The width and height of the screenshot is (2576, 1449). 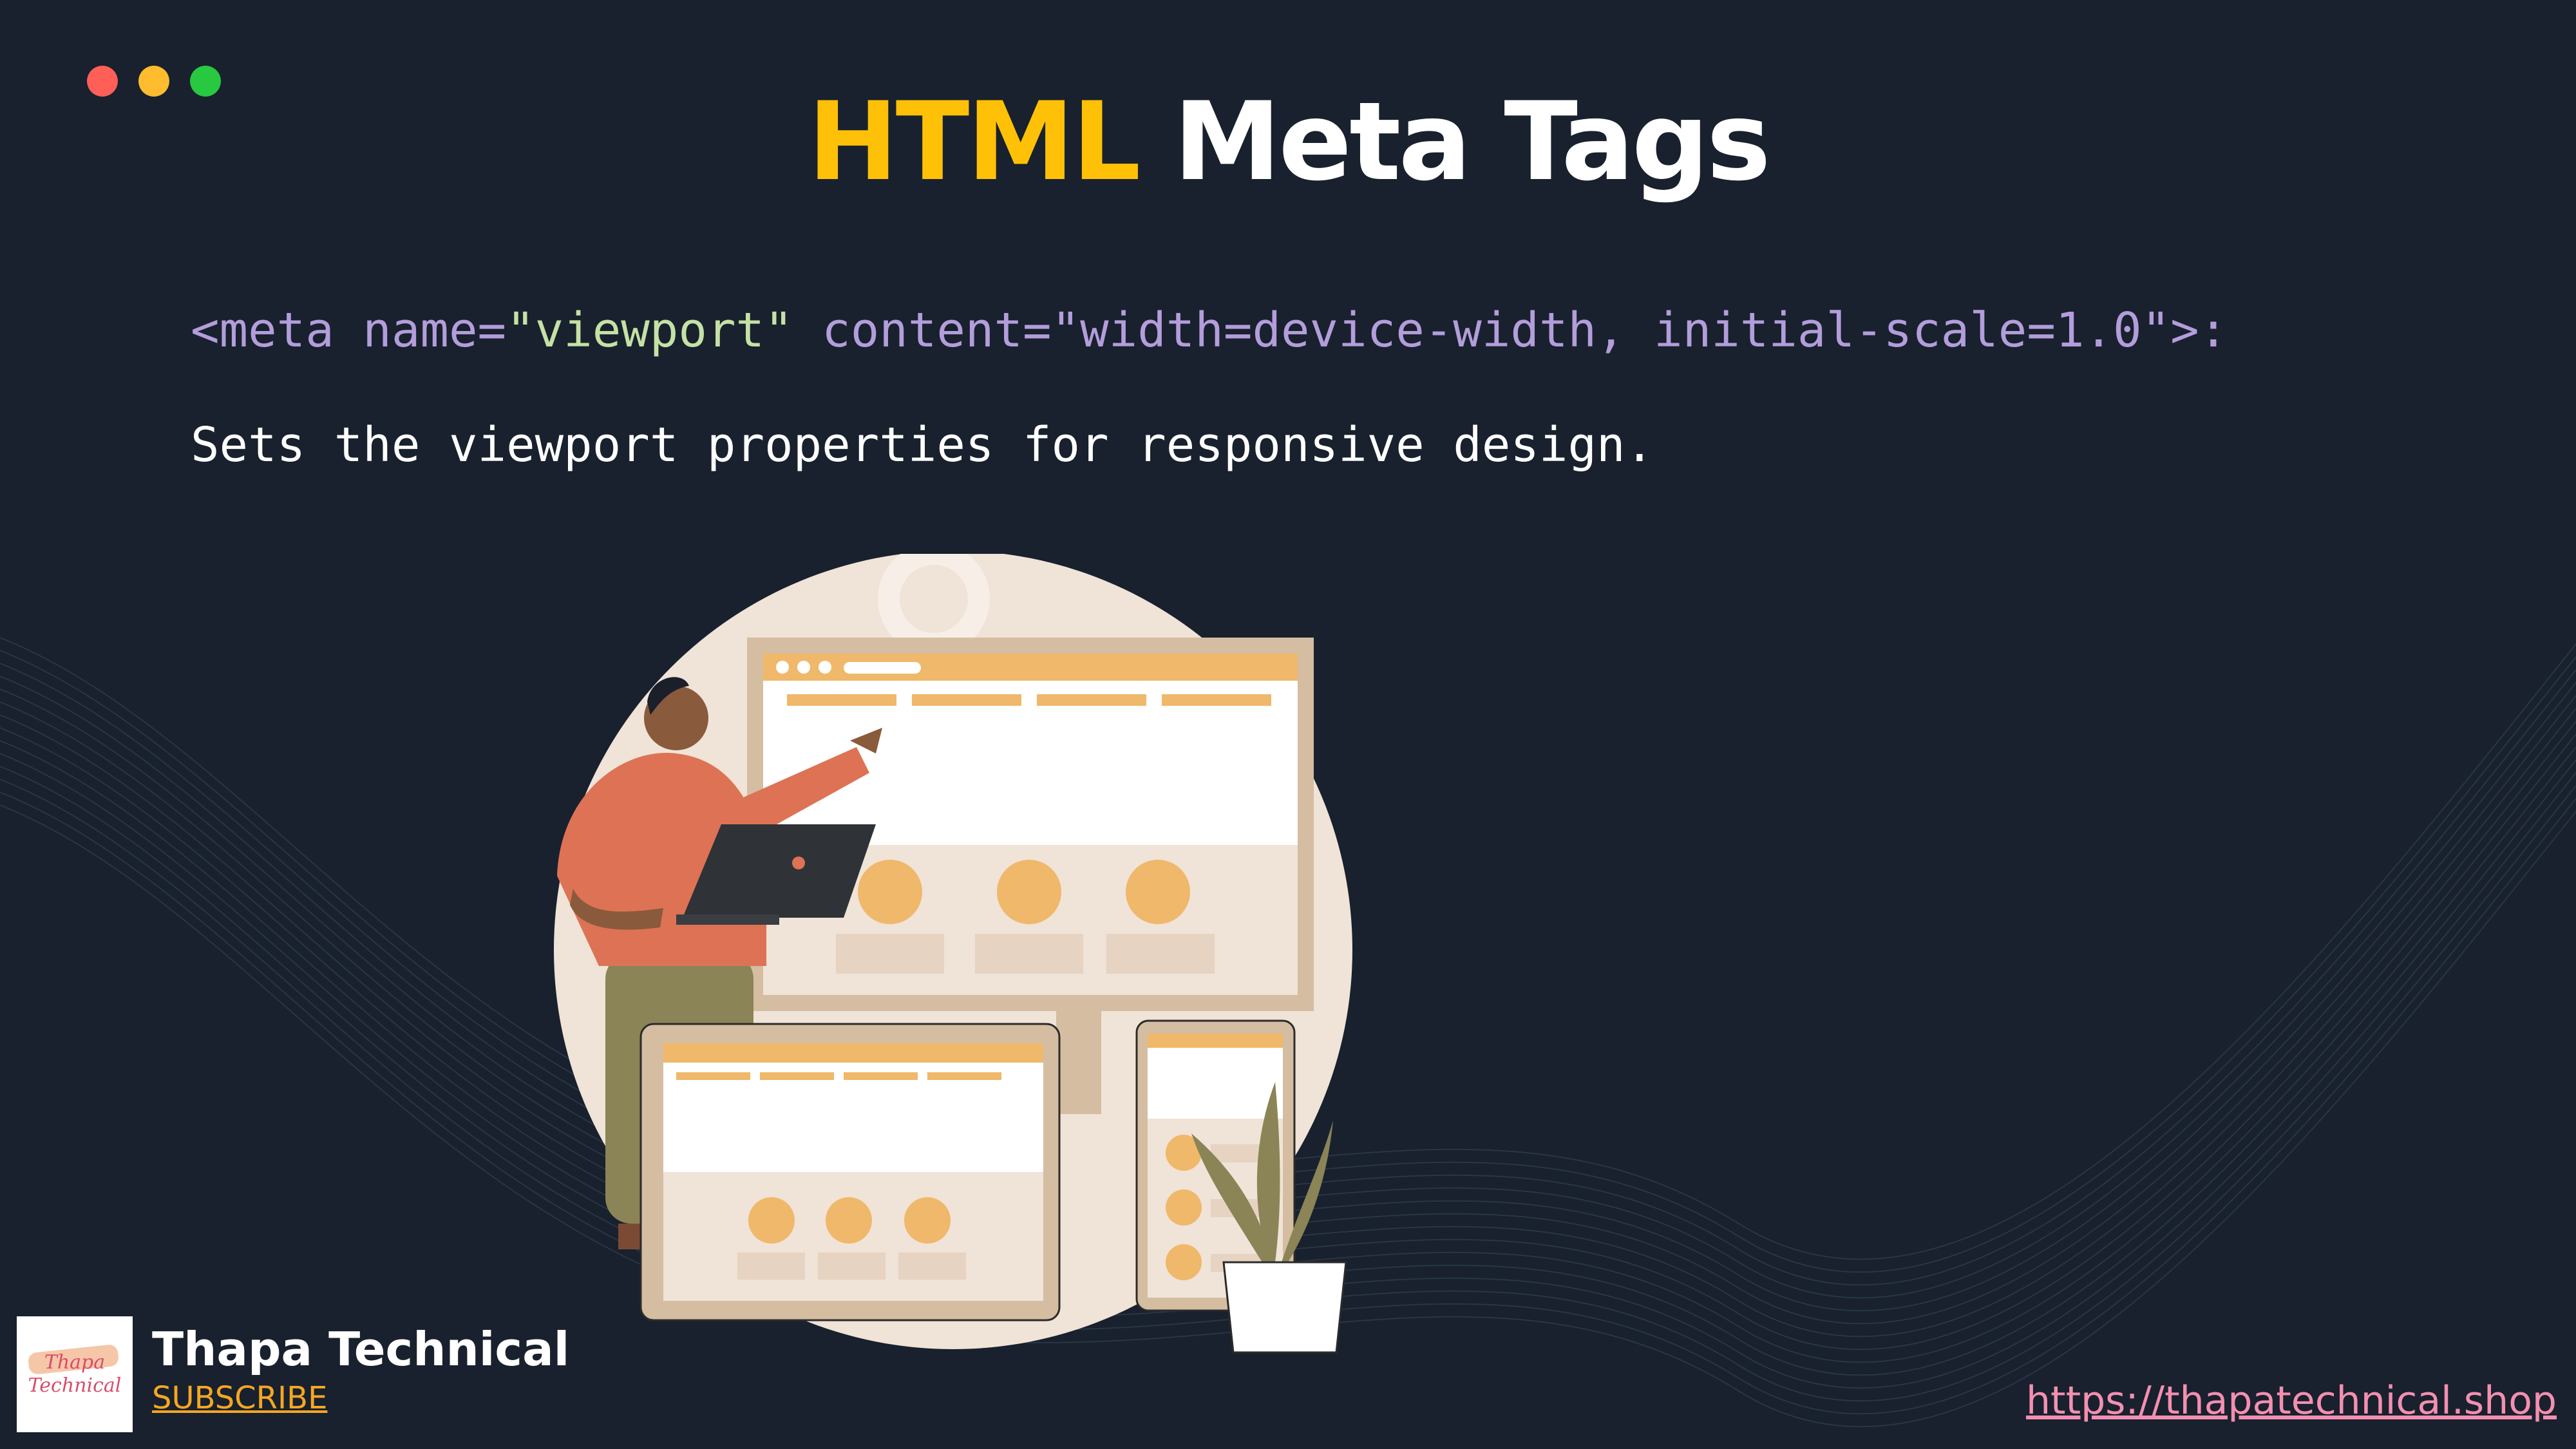 I want to click on title-rest: Meta Tags, so click(x=1472, y=142).